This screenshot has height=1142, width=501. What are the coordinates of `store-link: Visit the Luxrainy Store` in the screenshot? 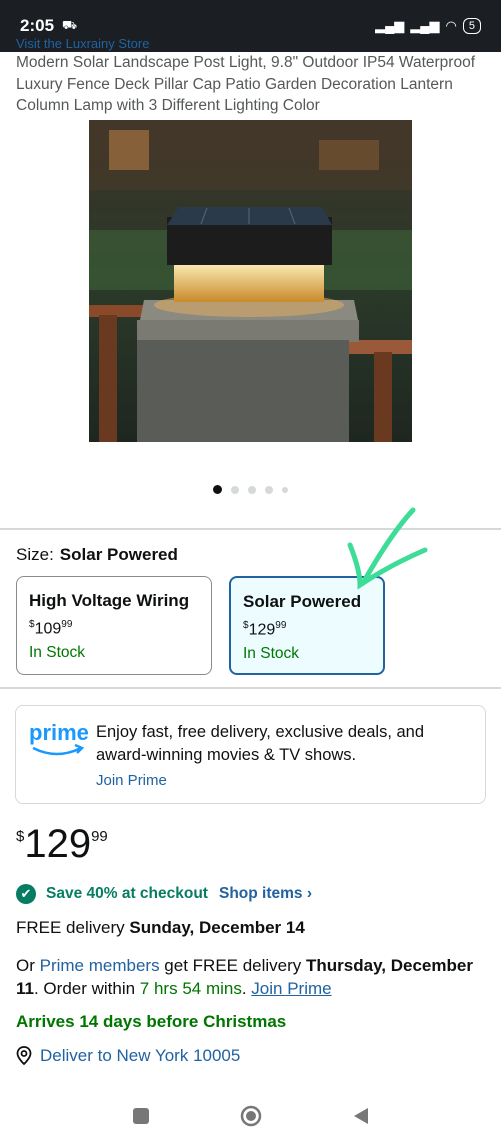 It's located at (136, 44).